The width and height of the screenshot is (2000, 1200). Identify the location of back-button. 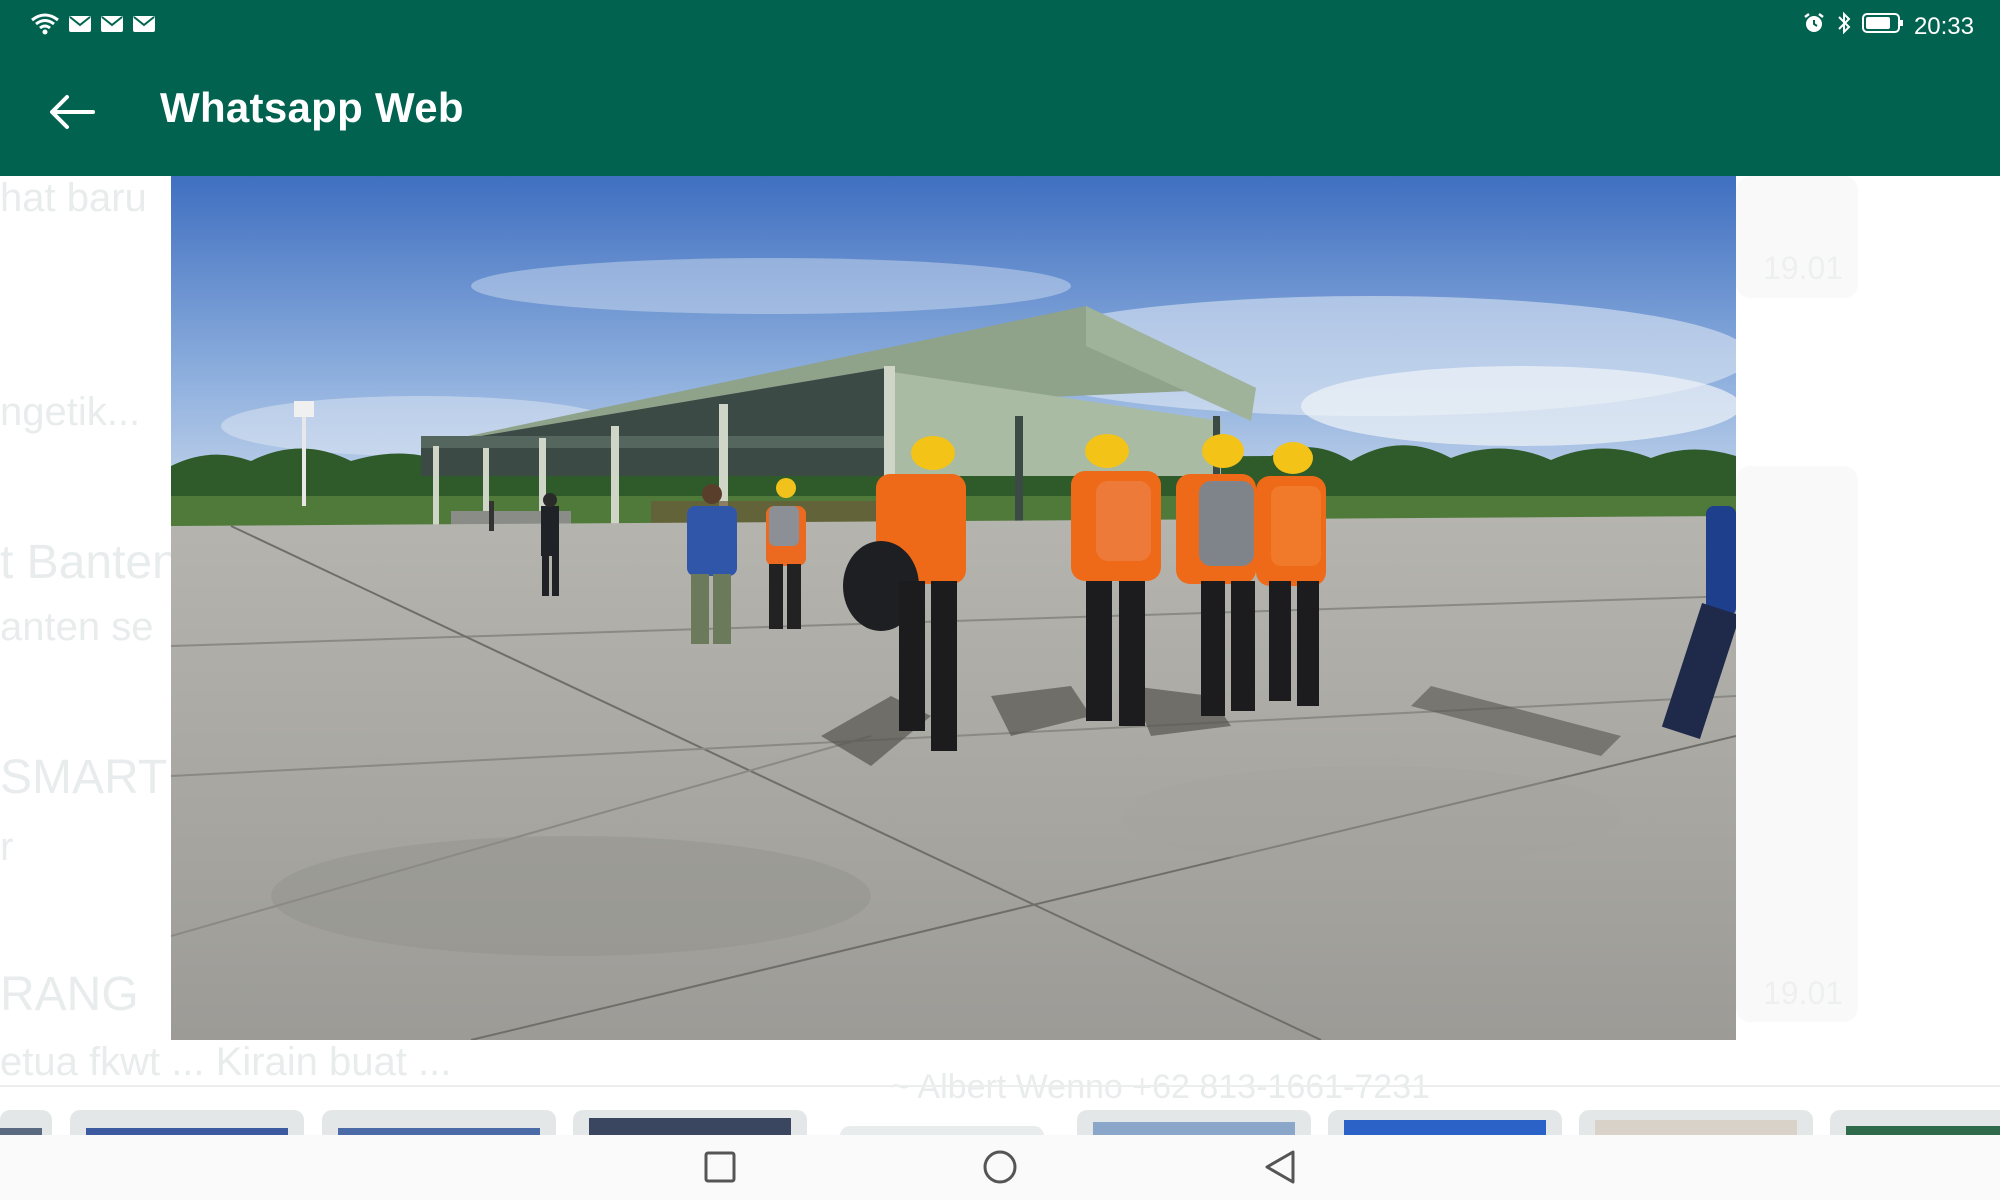
(72, 114).